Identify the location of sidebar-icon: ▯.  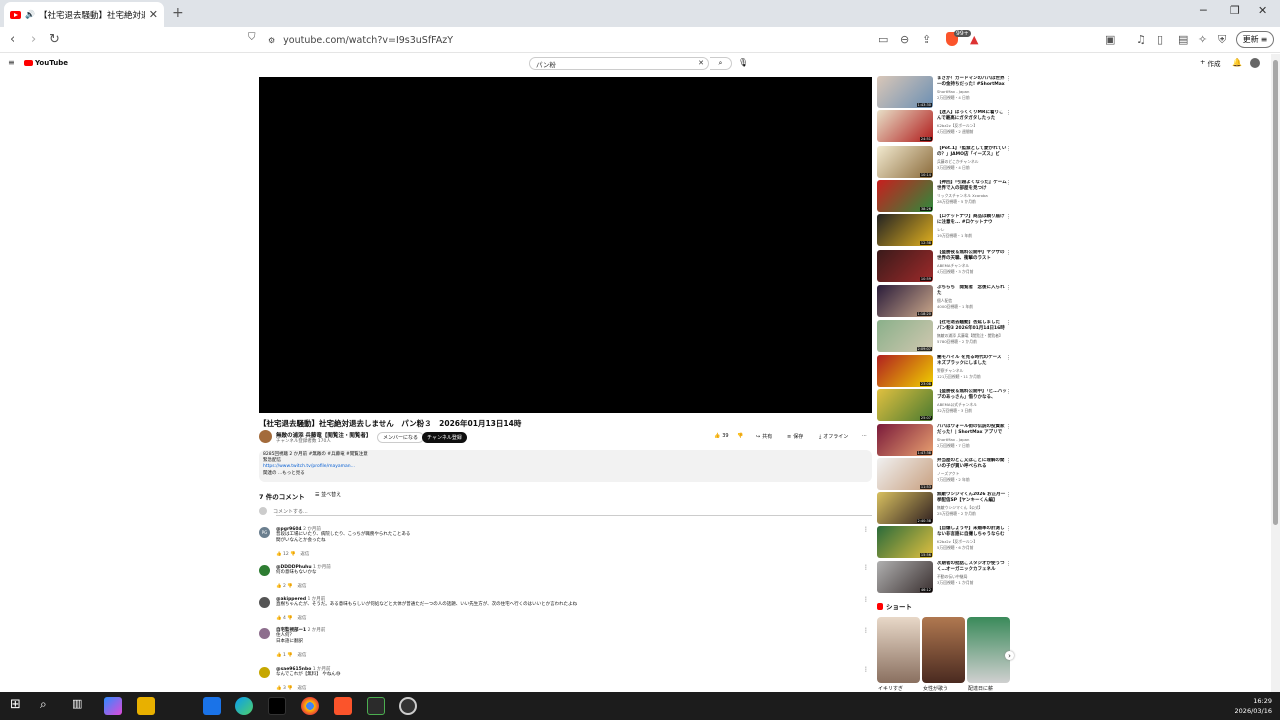
(1160, 39).